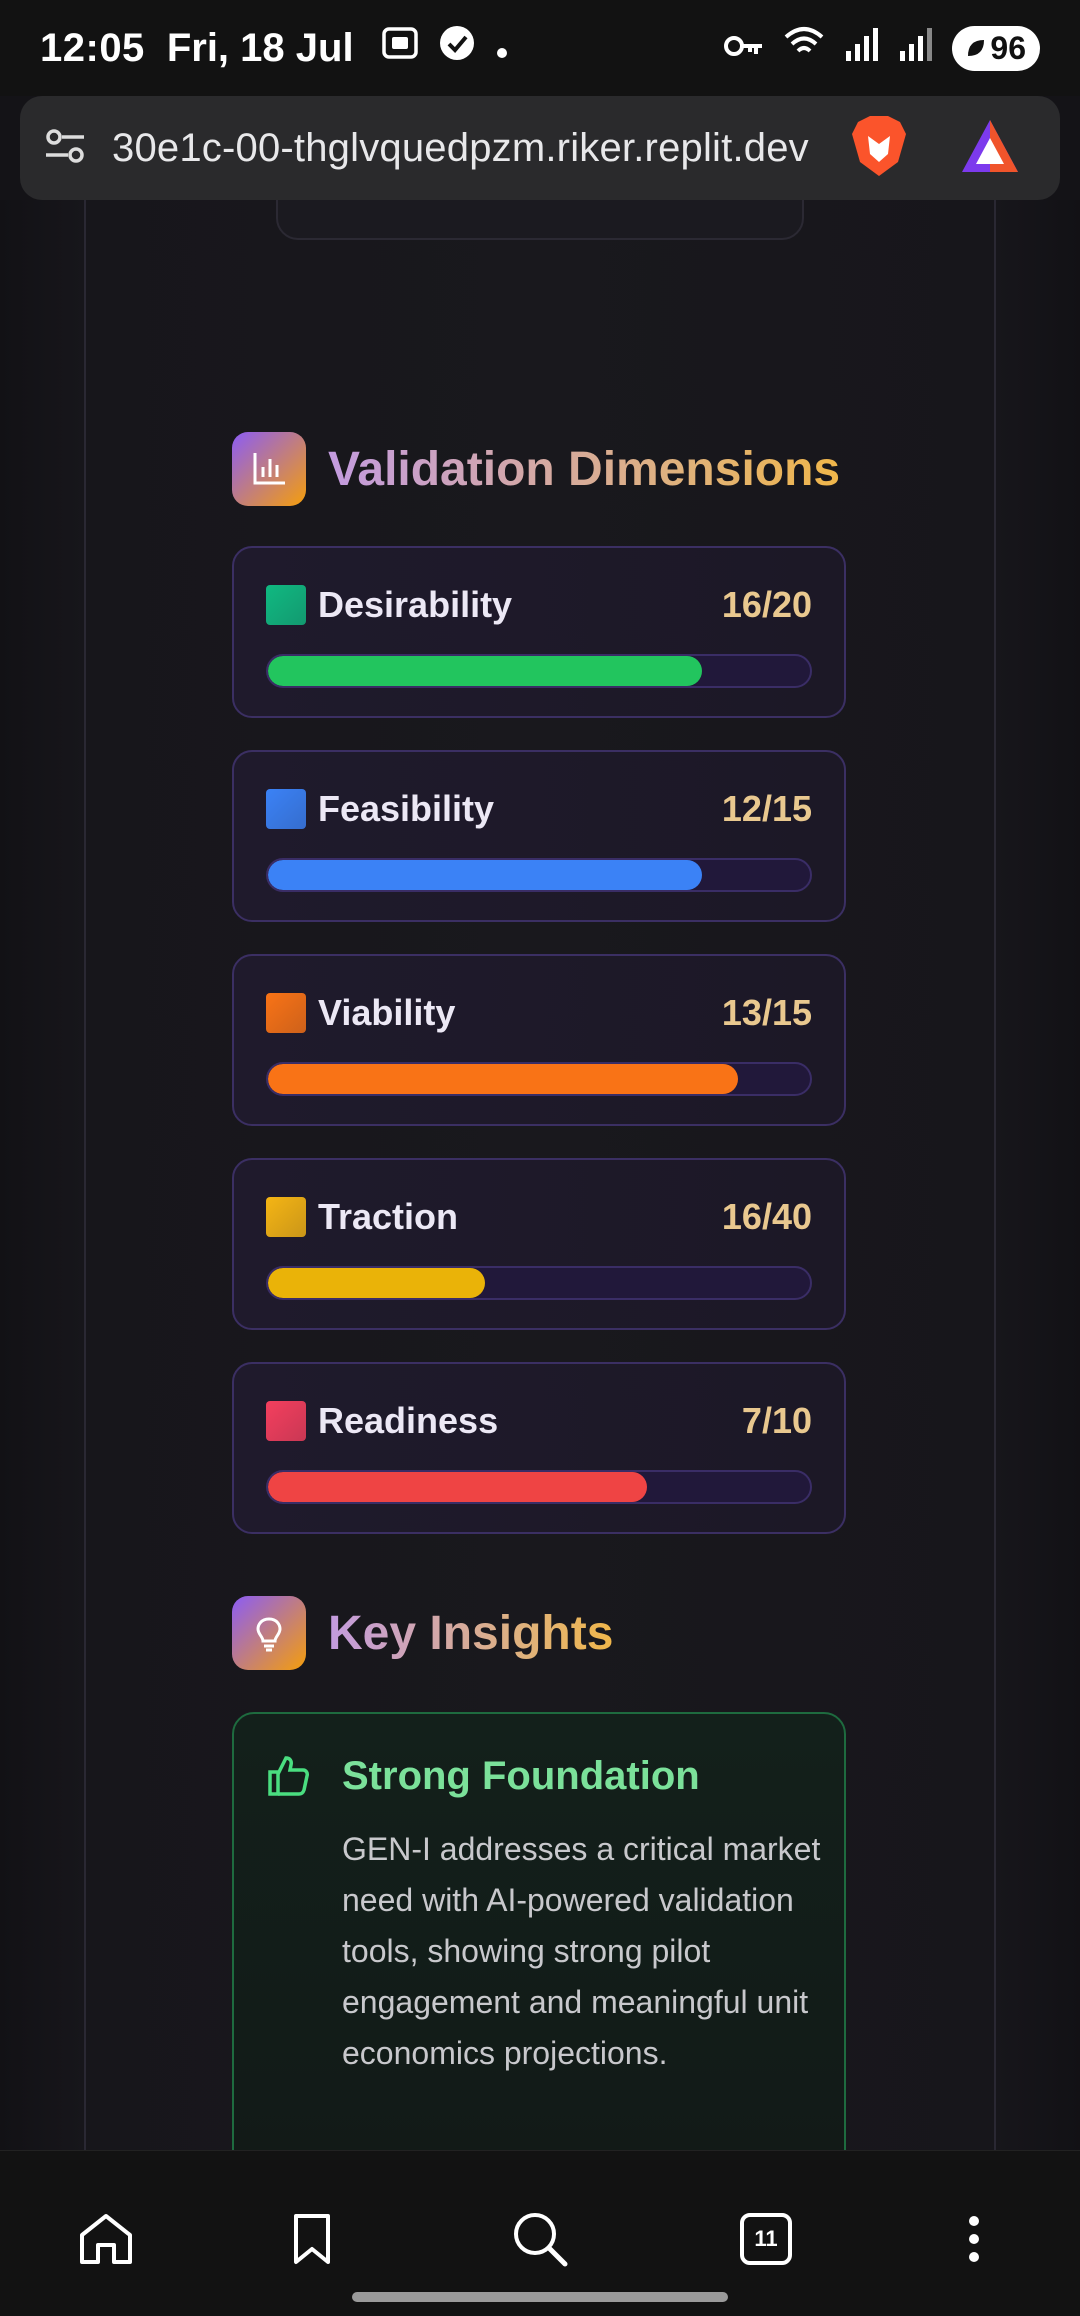  Describe the element at coordinates (269, 469) in the screenshot. I see `bar-chart-icon` at that location.